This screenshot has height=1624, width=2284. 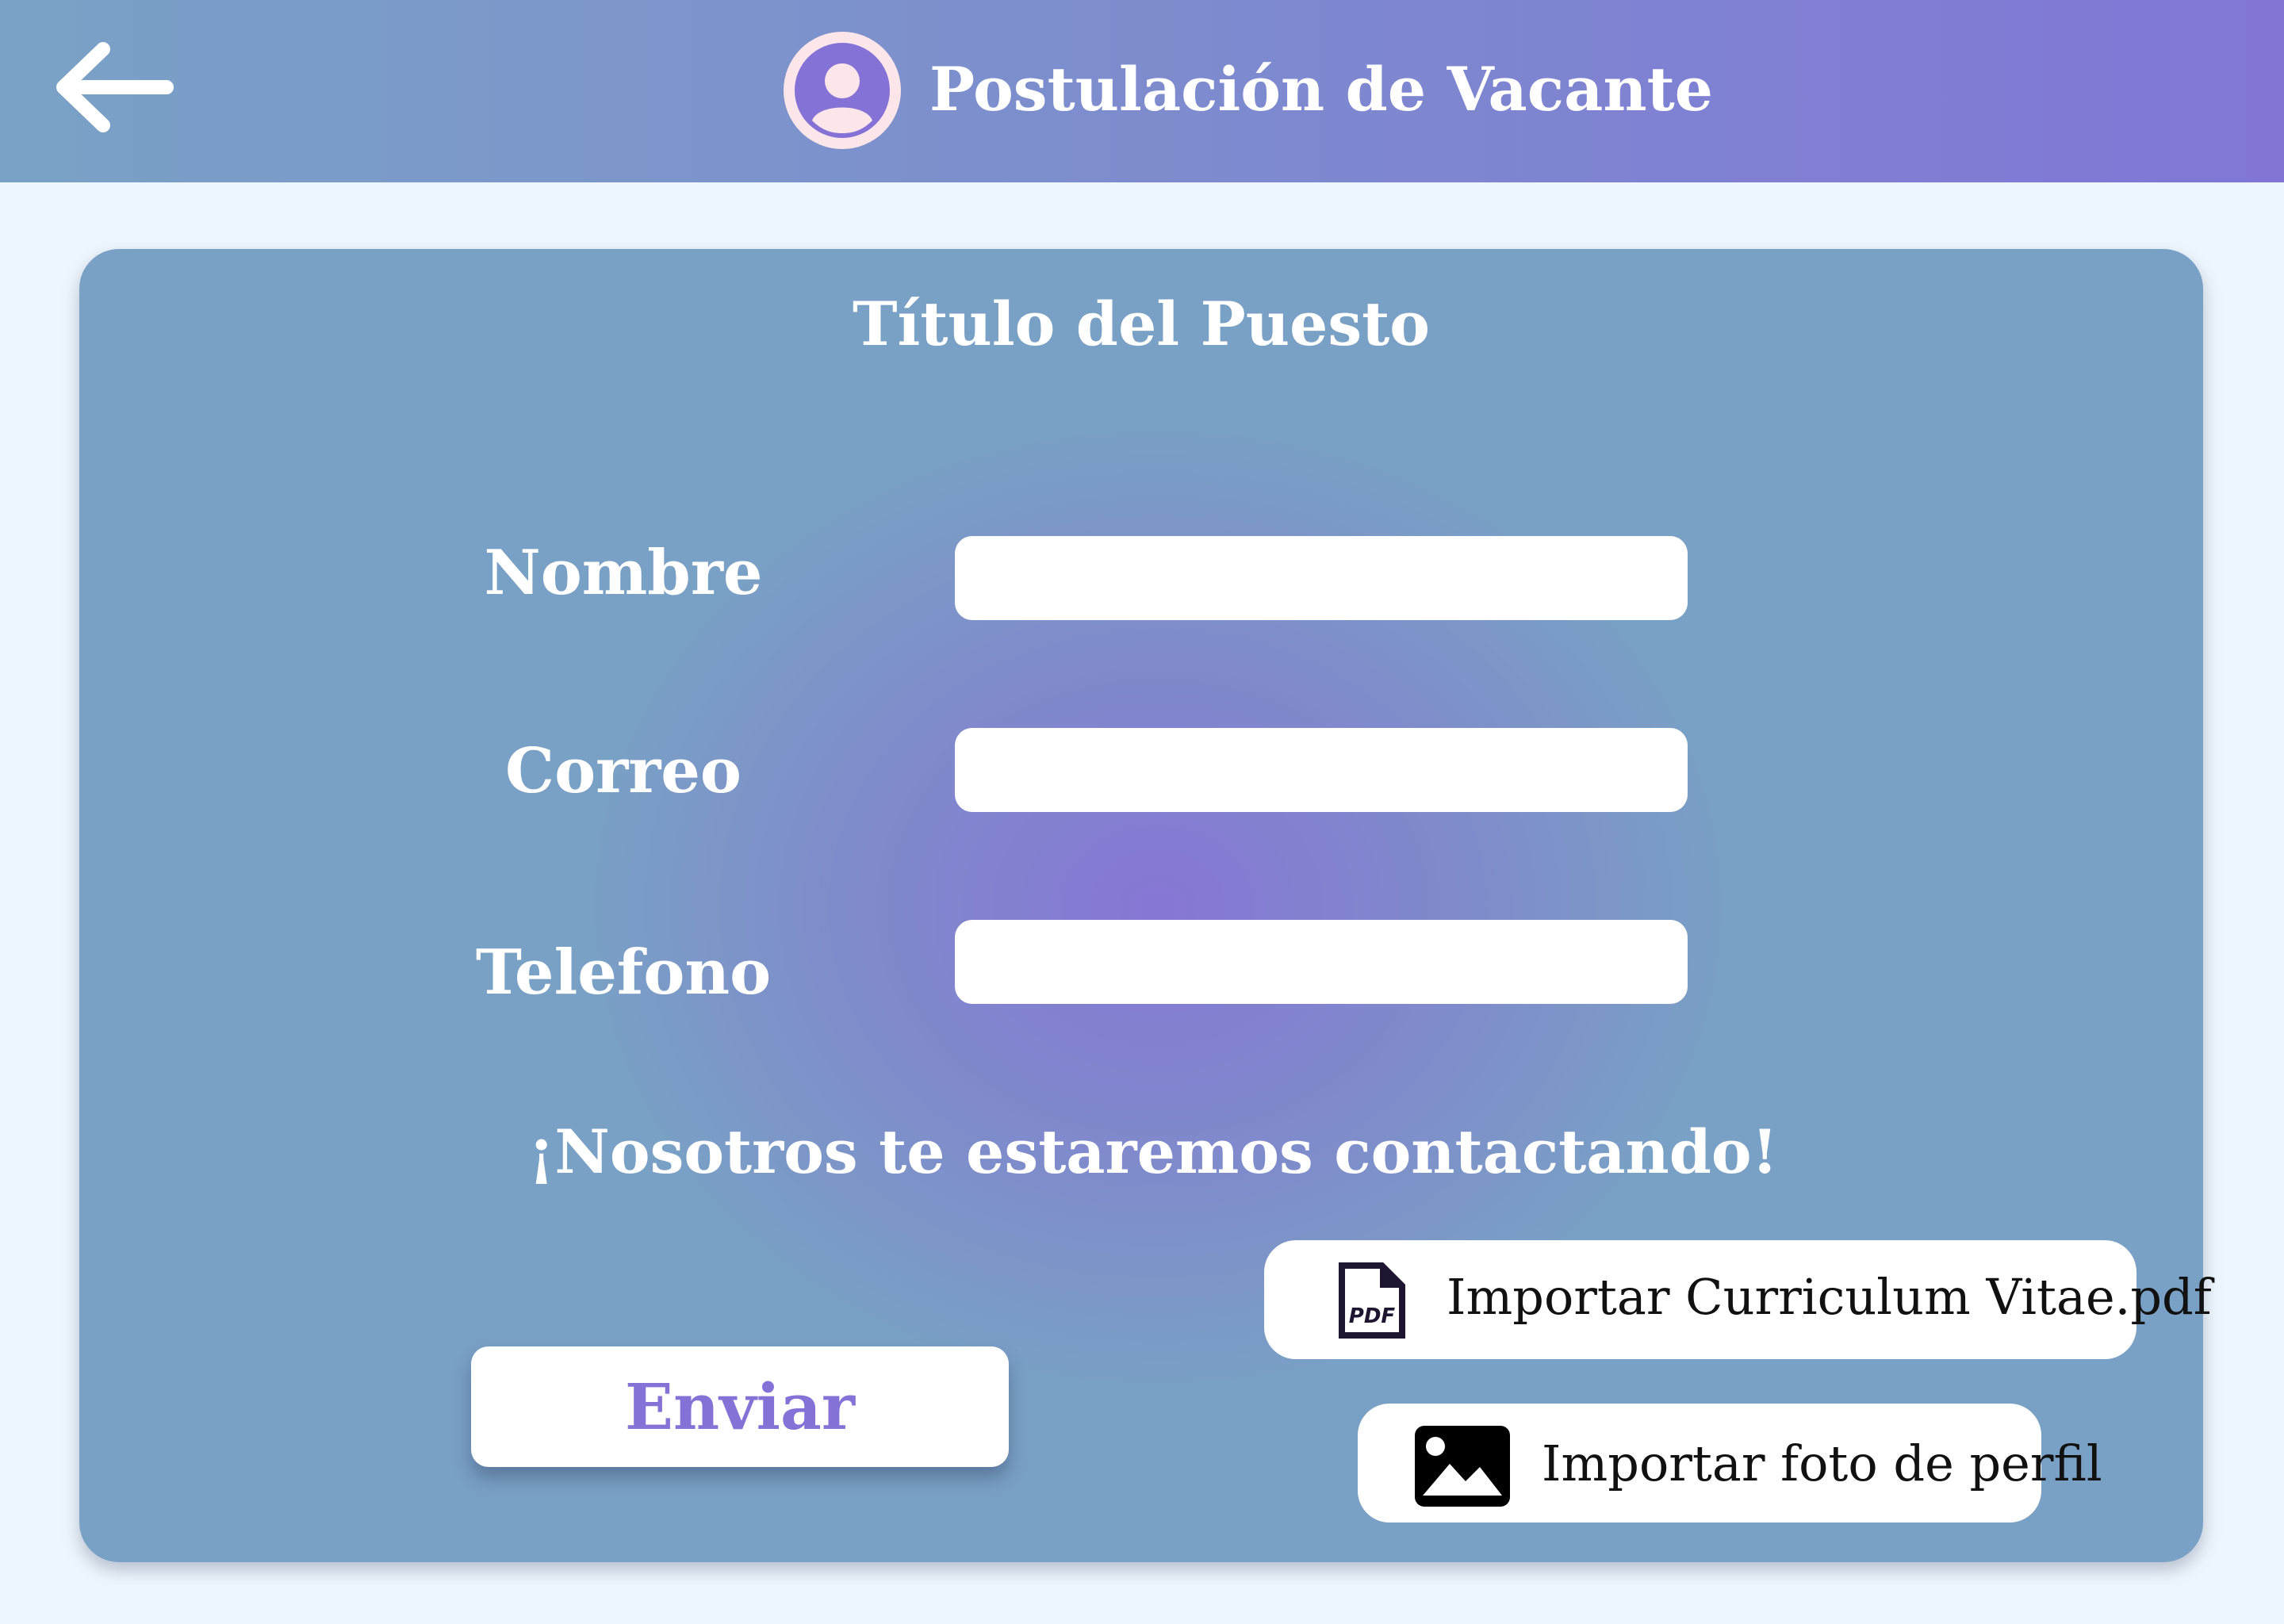 I want to click on app-header: Postulación de Vacante, so click(x=1142, y=91).